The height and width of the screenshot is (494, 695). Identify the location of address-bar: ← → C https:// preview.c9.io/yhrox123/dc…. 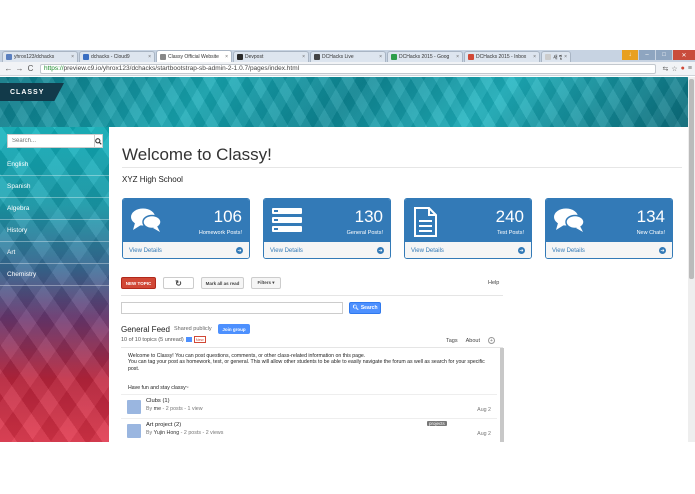
(347, 69).